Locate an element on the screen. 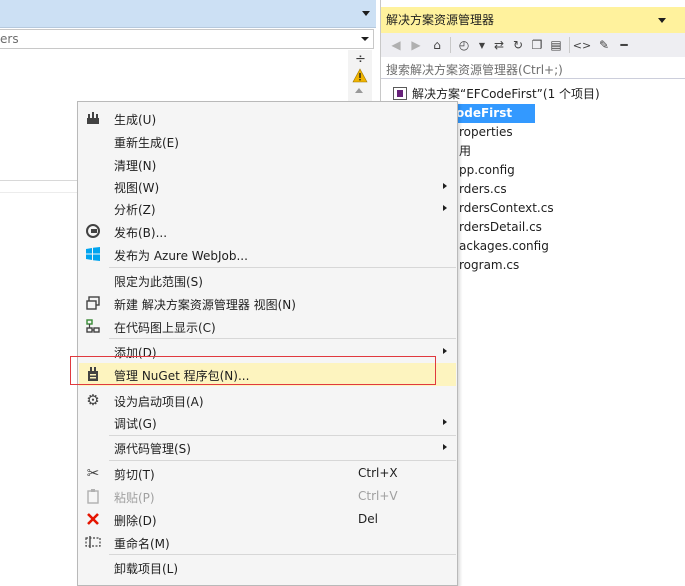  tree-item: rdersDetail.cs is located at coordinates (500, 227).